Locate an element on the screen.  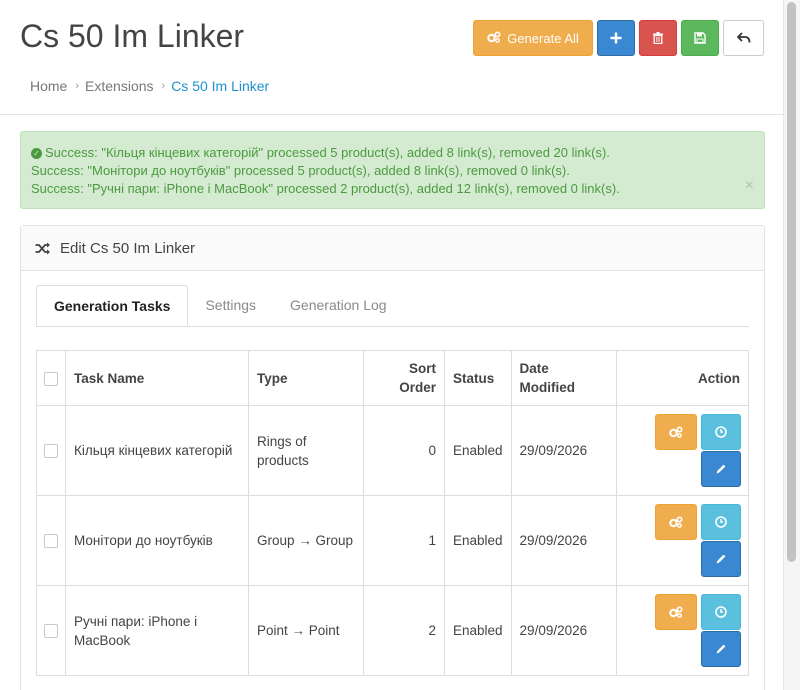
task-sort-order: 2 is located at coordinates (404, 630).